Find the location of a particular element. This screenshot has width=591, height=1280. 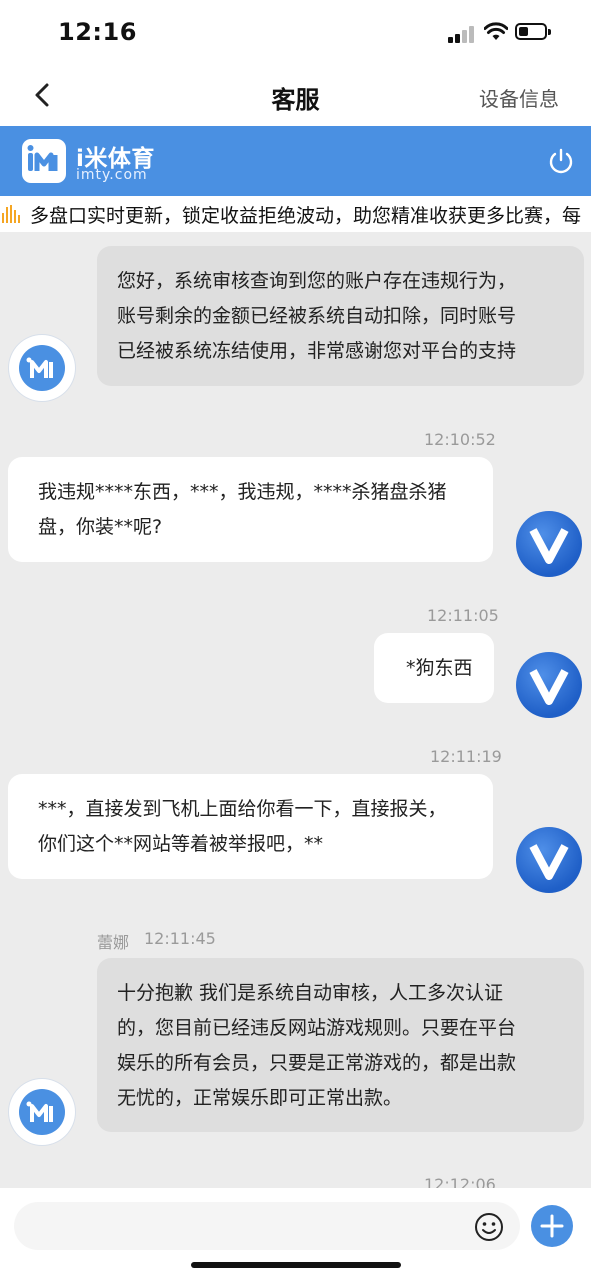

message-timestamp: 12:10:52 is located at coordinates (460, 439).